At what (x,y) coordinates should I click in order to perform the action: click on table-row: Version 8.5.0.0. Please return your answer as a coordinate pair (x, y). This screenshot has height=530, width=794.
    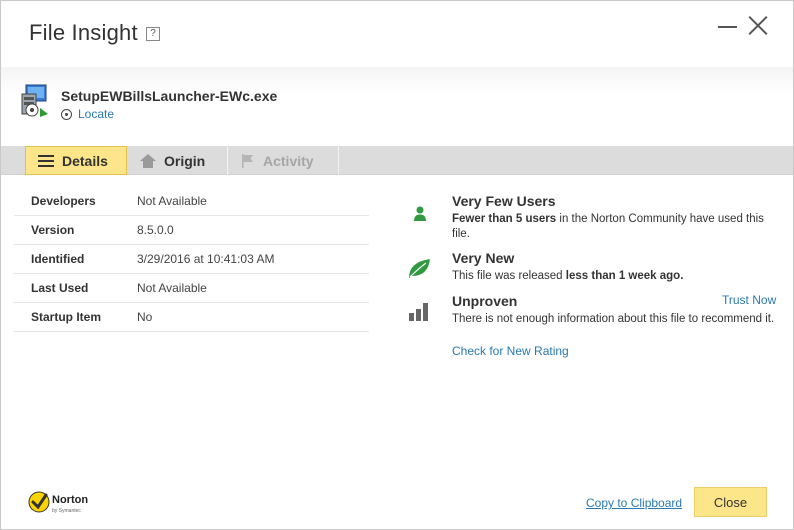
    Looking at the image, I should click on (191, 230).